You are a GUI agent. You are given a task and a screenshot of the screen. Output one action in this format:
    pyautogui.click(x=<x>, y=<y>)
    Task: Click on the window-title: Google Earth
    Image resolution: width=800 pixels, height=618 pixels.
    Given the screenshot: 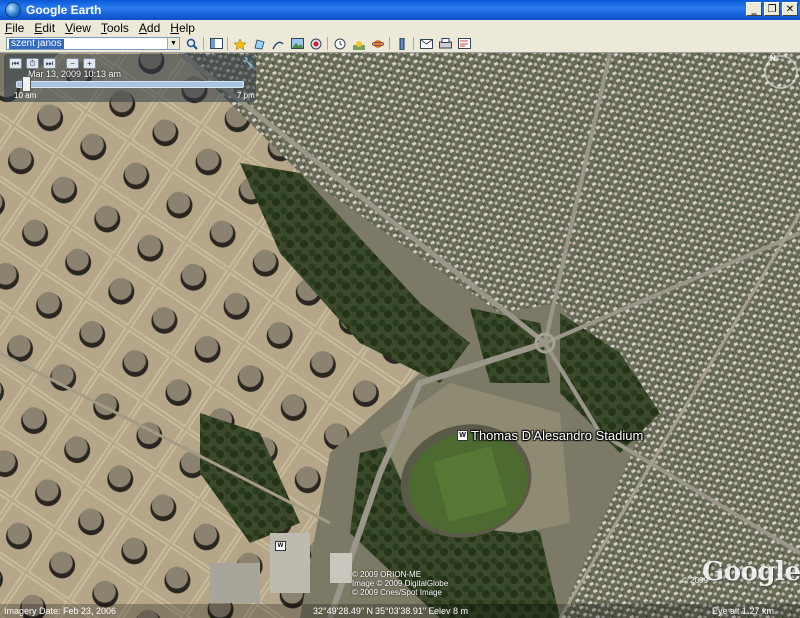 What is the action you would take?
    pyautogui.click(x=64, y=10)
    